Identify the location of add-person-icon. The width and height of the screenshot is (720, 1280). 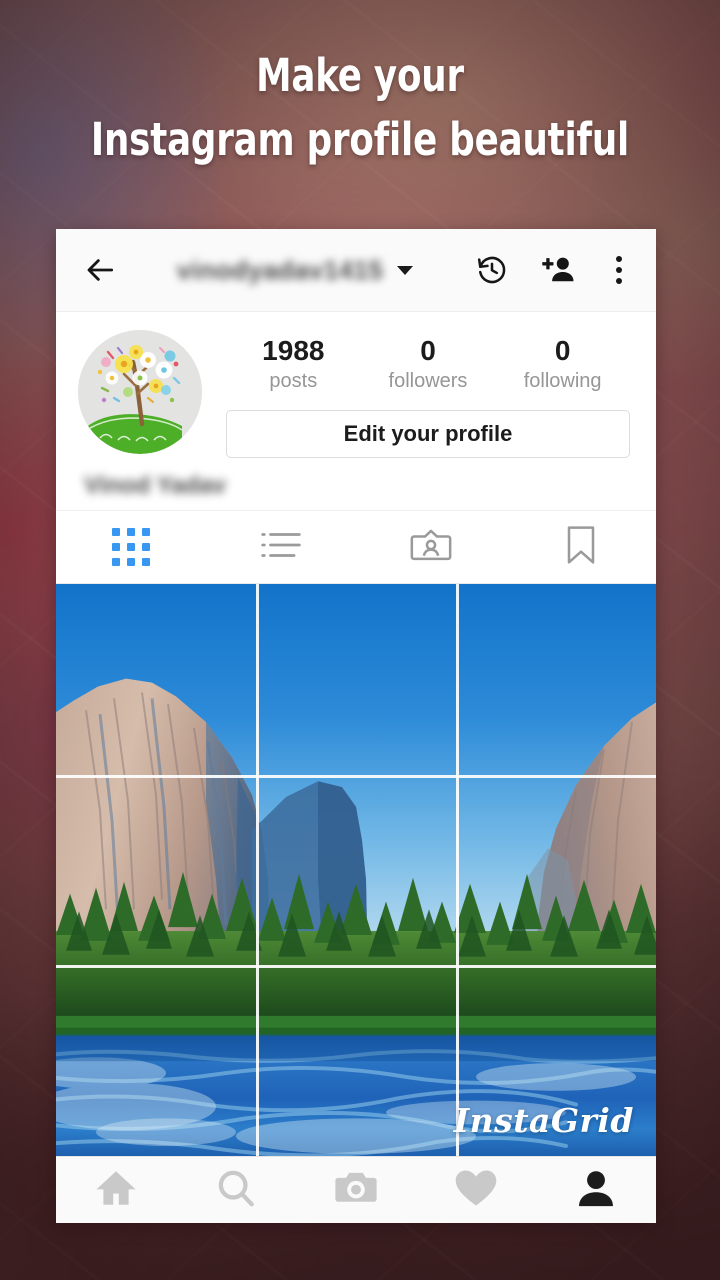
(558, 270).